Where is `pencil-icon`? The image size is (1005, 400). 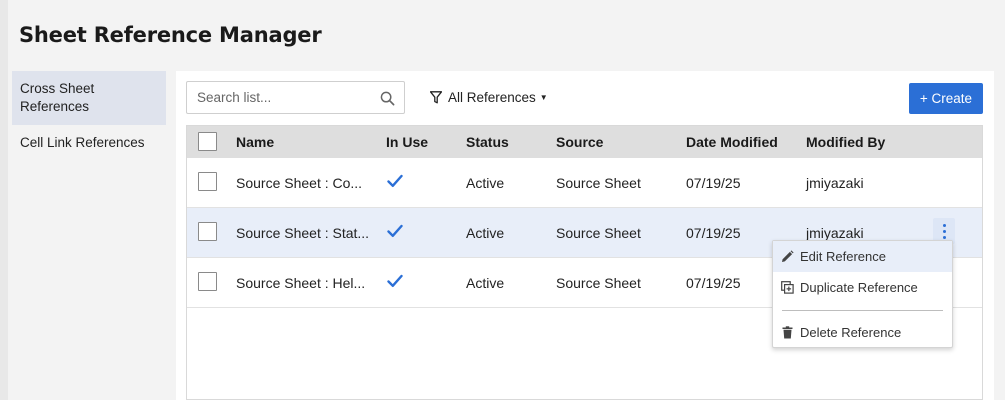 pencil-icon is located at coordinates (788, 256).